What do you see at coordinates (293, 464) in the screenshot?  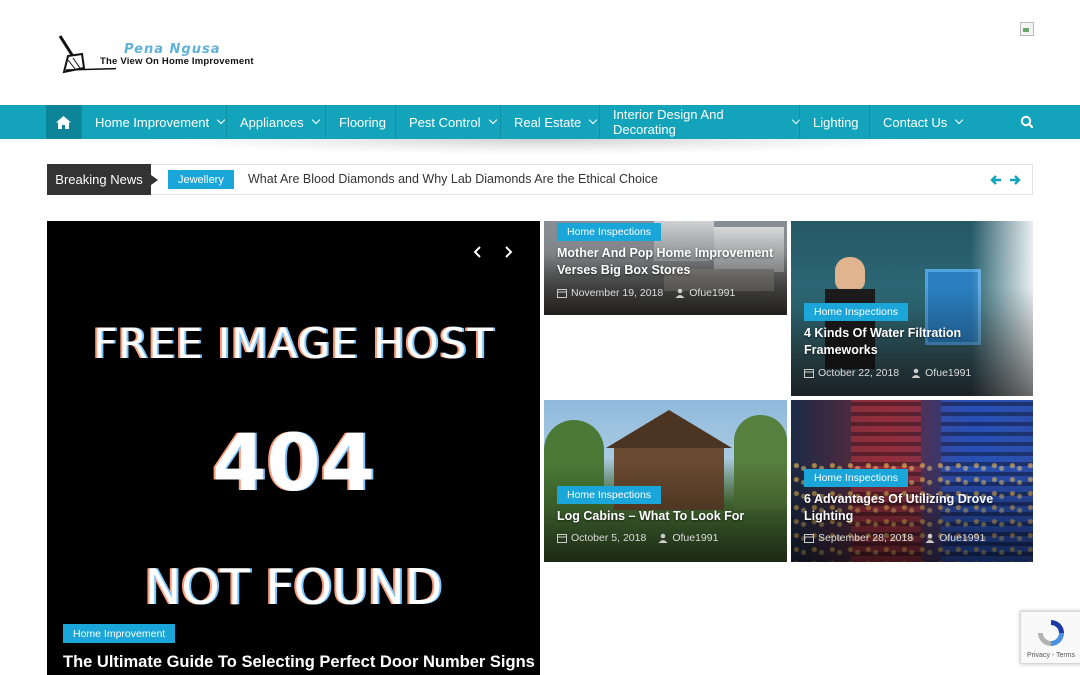 I see `image-text-line: 404` at bounding box center [293, 464].